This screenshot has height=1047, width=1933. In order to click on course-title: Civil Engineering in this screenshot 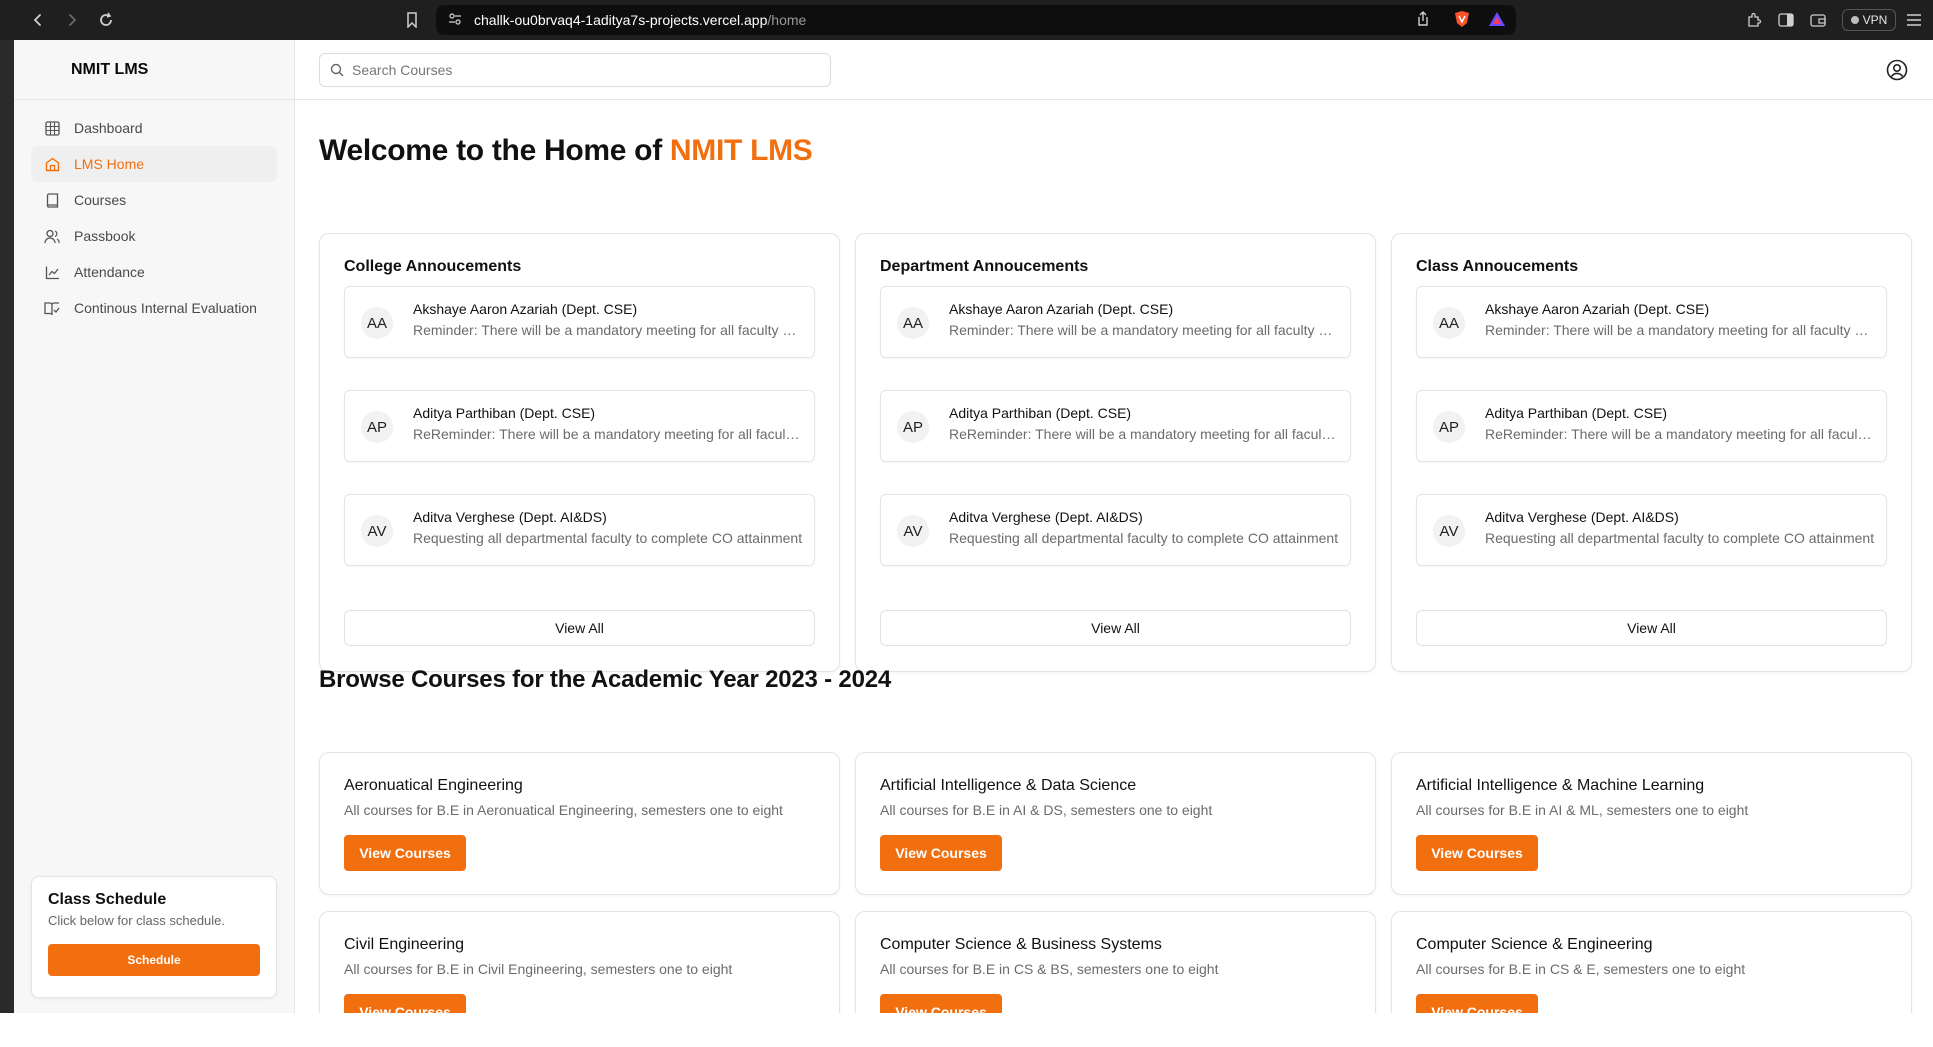, I will do `click(404, 944)`.